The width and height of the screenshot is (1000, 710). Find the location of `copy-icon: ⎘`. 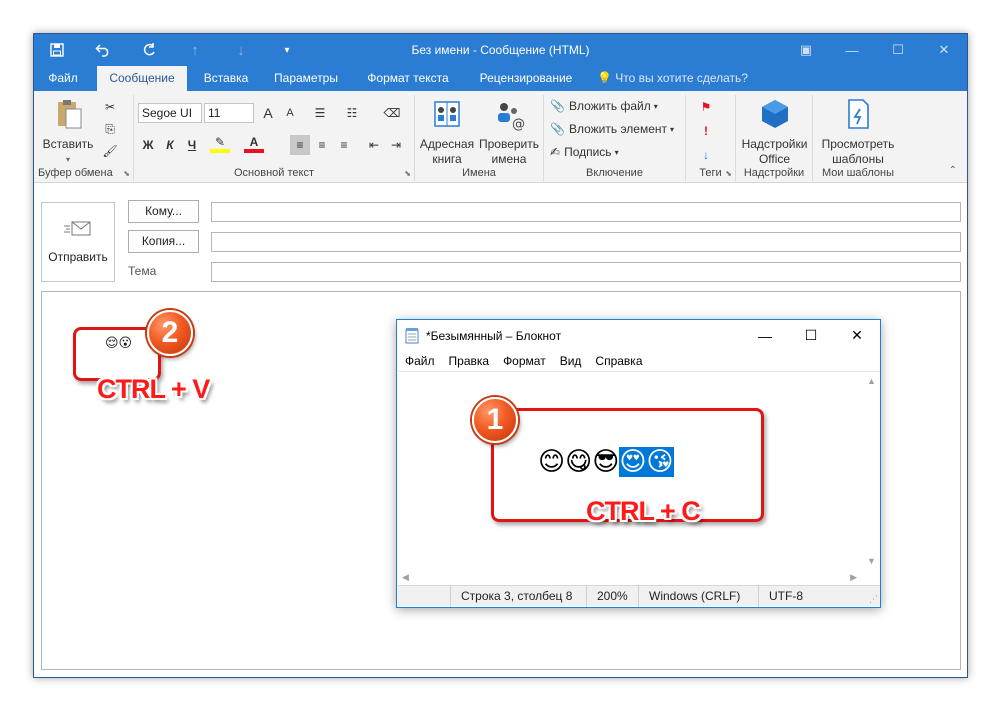

copy-icon: ⎘ is located at coordinates (110, 129).